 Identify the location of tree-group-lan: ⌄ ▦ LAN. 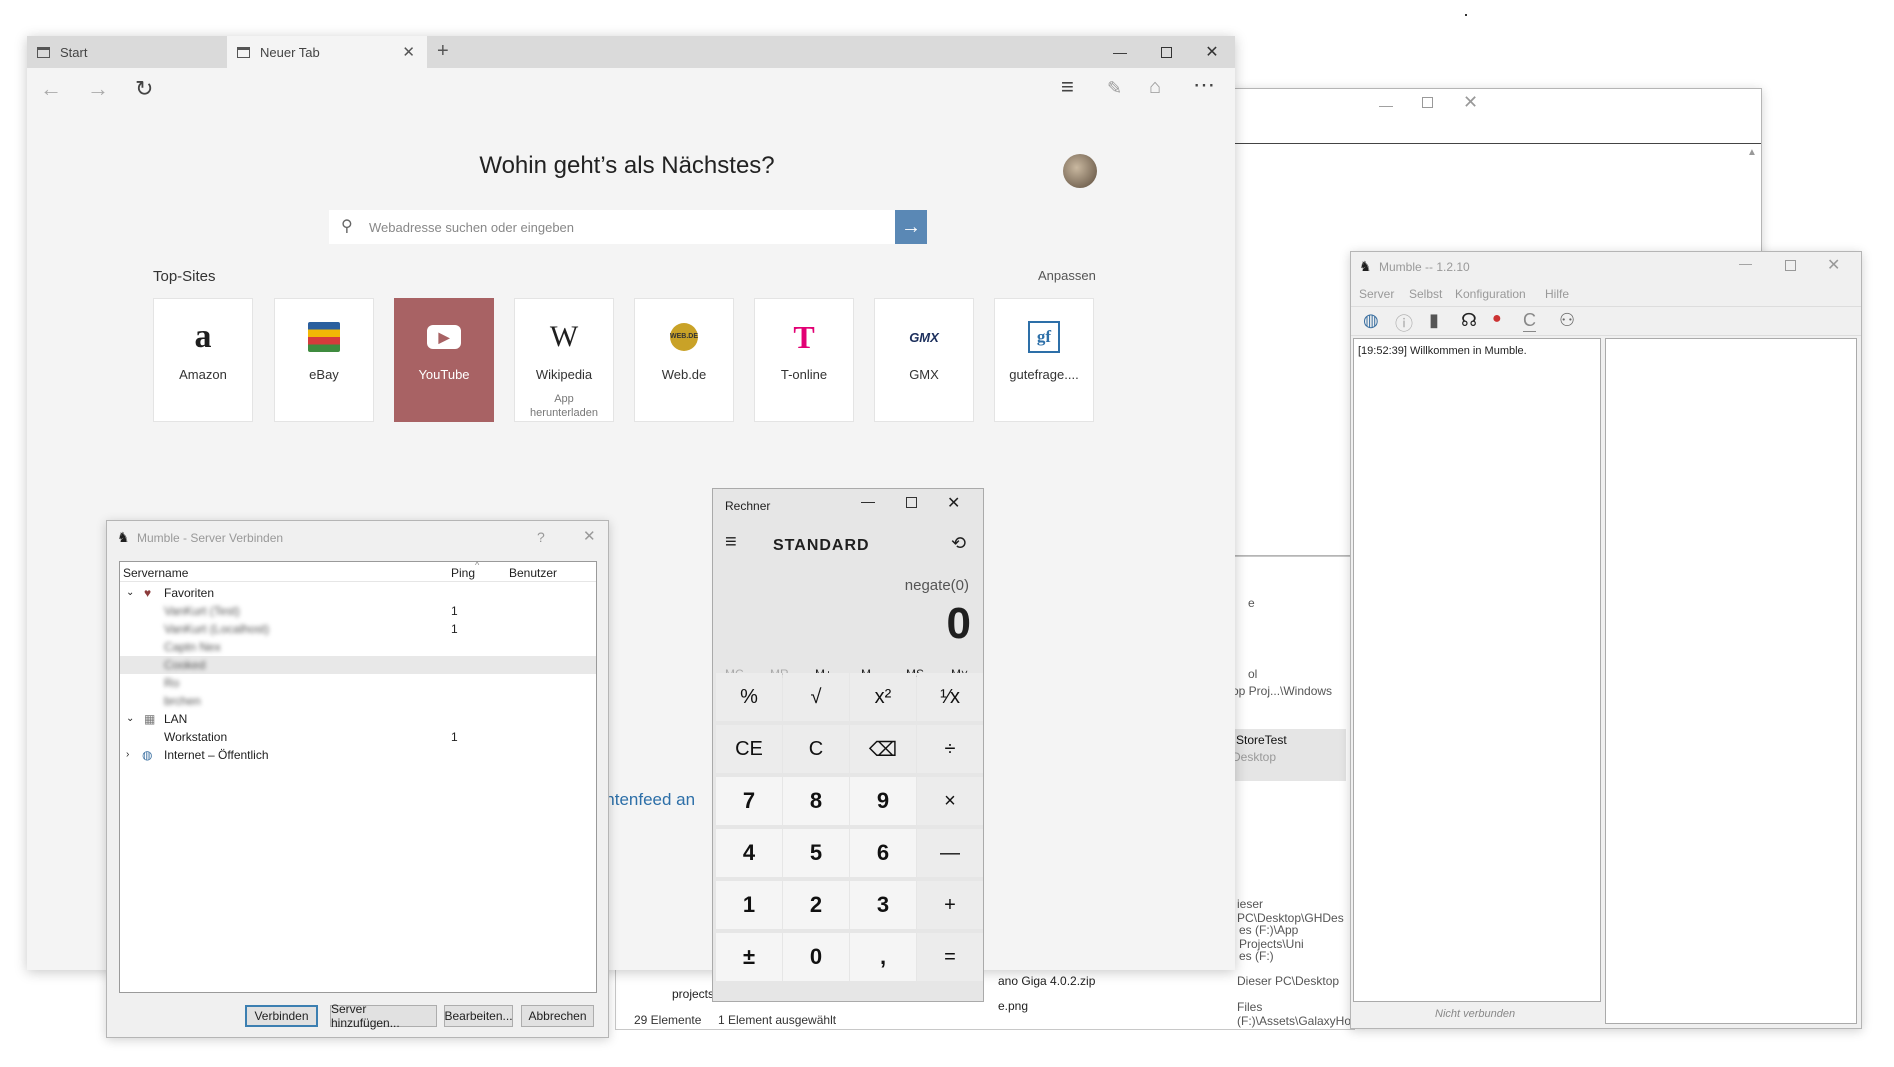
(358, 719).